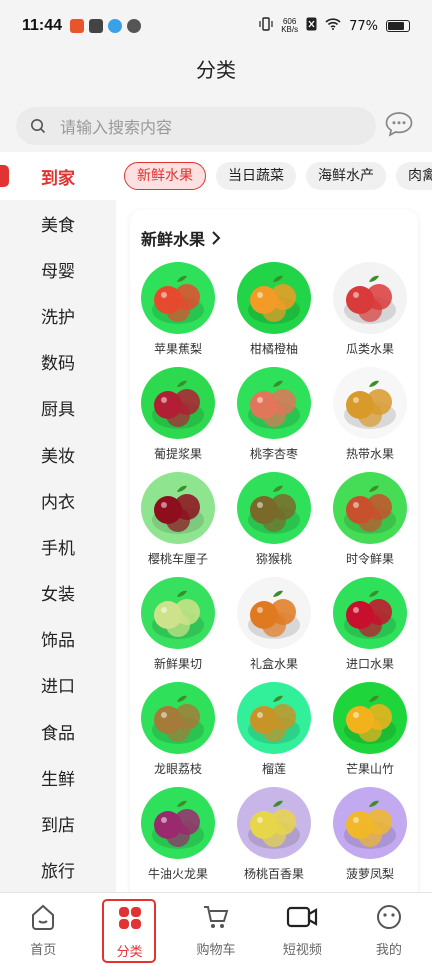  Describe the element at coordinates (302, 950) in the screenshot. I see `nav-label: 短视频` at that location.